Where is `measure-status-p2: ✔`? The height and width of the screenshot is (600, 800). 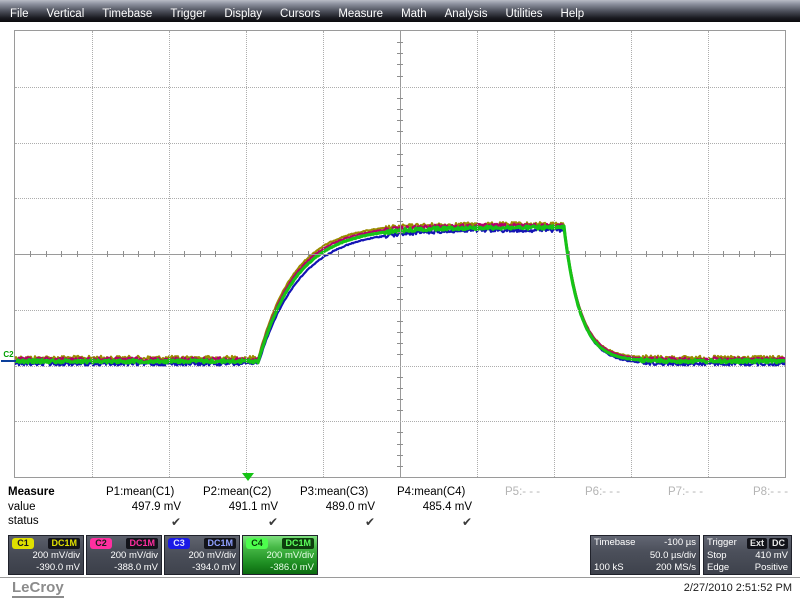
measure-status-p2: ✔ is located at coordinates (272, 522).